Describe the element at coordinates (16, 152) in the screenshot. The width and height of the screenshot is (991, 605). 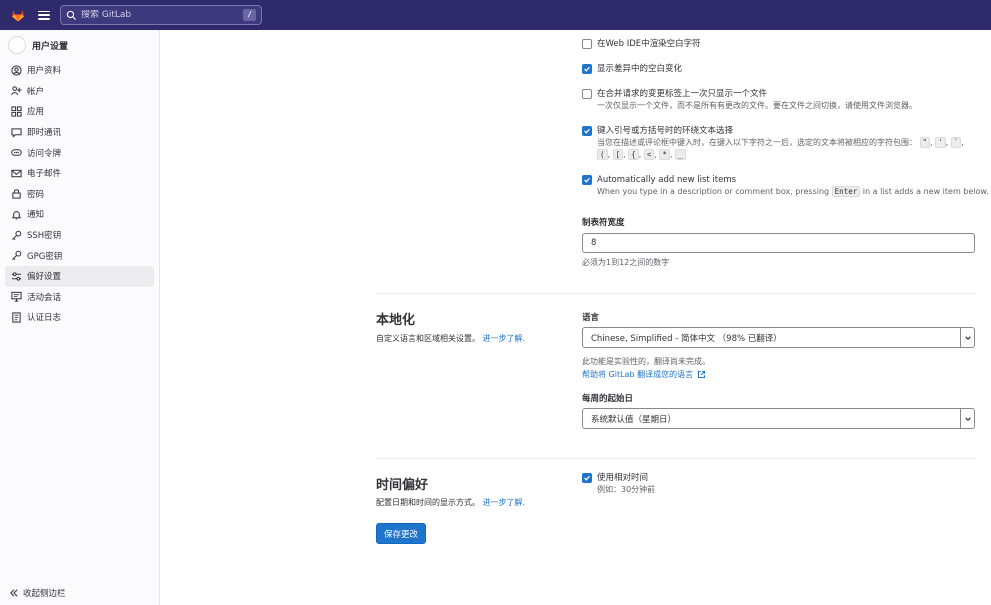
I see `token-icon` at that location.